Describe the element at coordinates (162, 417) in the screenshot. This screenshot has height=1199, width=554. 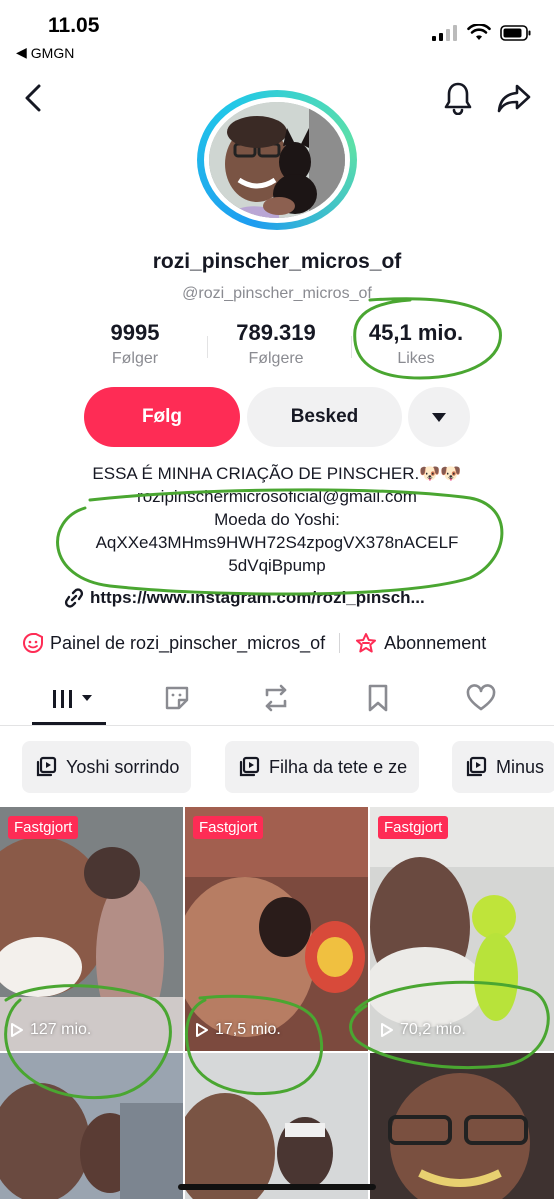
I see `follow-button: Følg` at that location.